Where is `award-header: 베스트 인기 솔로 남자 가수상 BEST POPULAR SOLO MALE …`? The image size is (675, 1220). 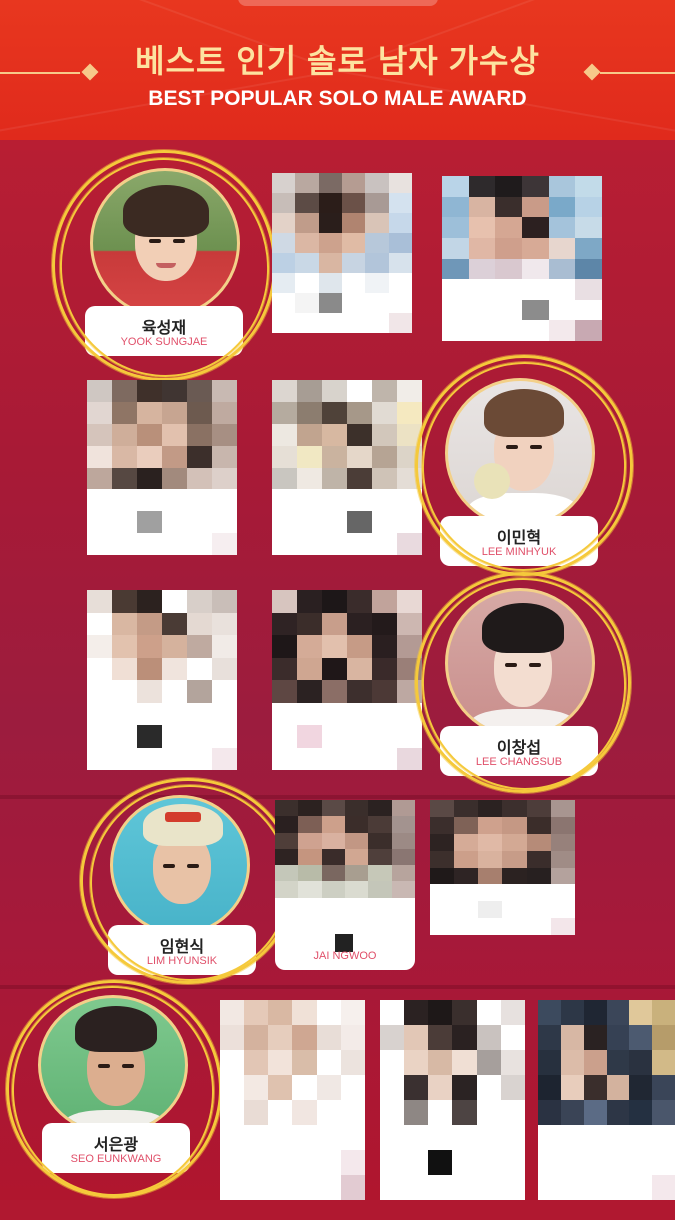
award-header: 베스트 인기 솔로 남자 가수상 BEST POPULAR SOLO MALE … is located at coordinates (337, 70).